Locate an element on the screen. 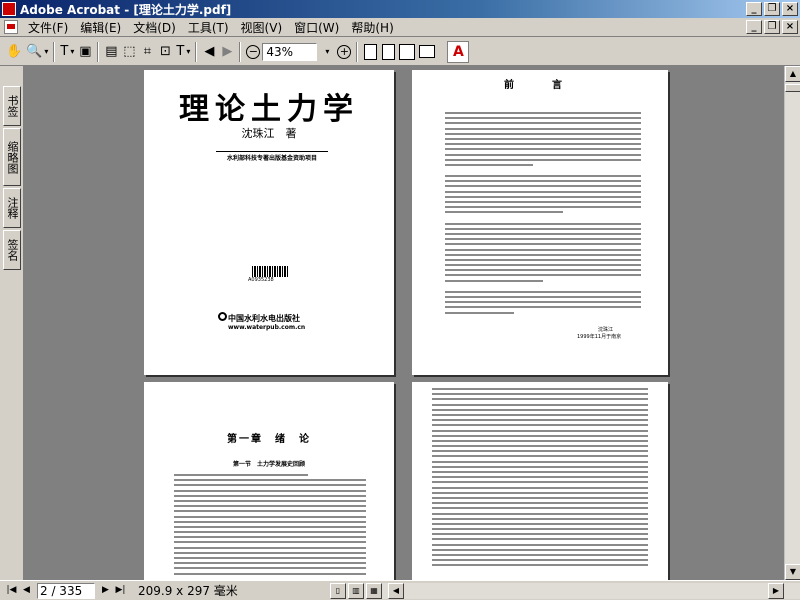 The width and height of the screenshot is (800, 600). zoom-out-button: − is located at coordinates (253, 52).